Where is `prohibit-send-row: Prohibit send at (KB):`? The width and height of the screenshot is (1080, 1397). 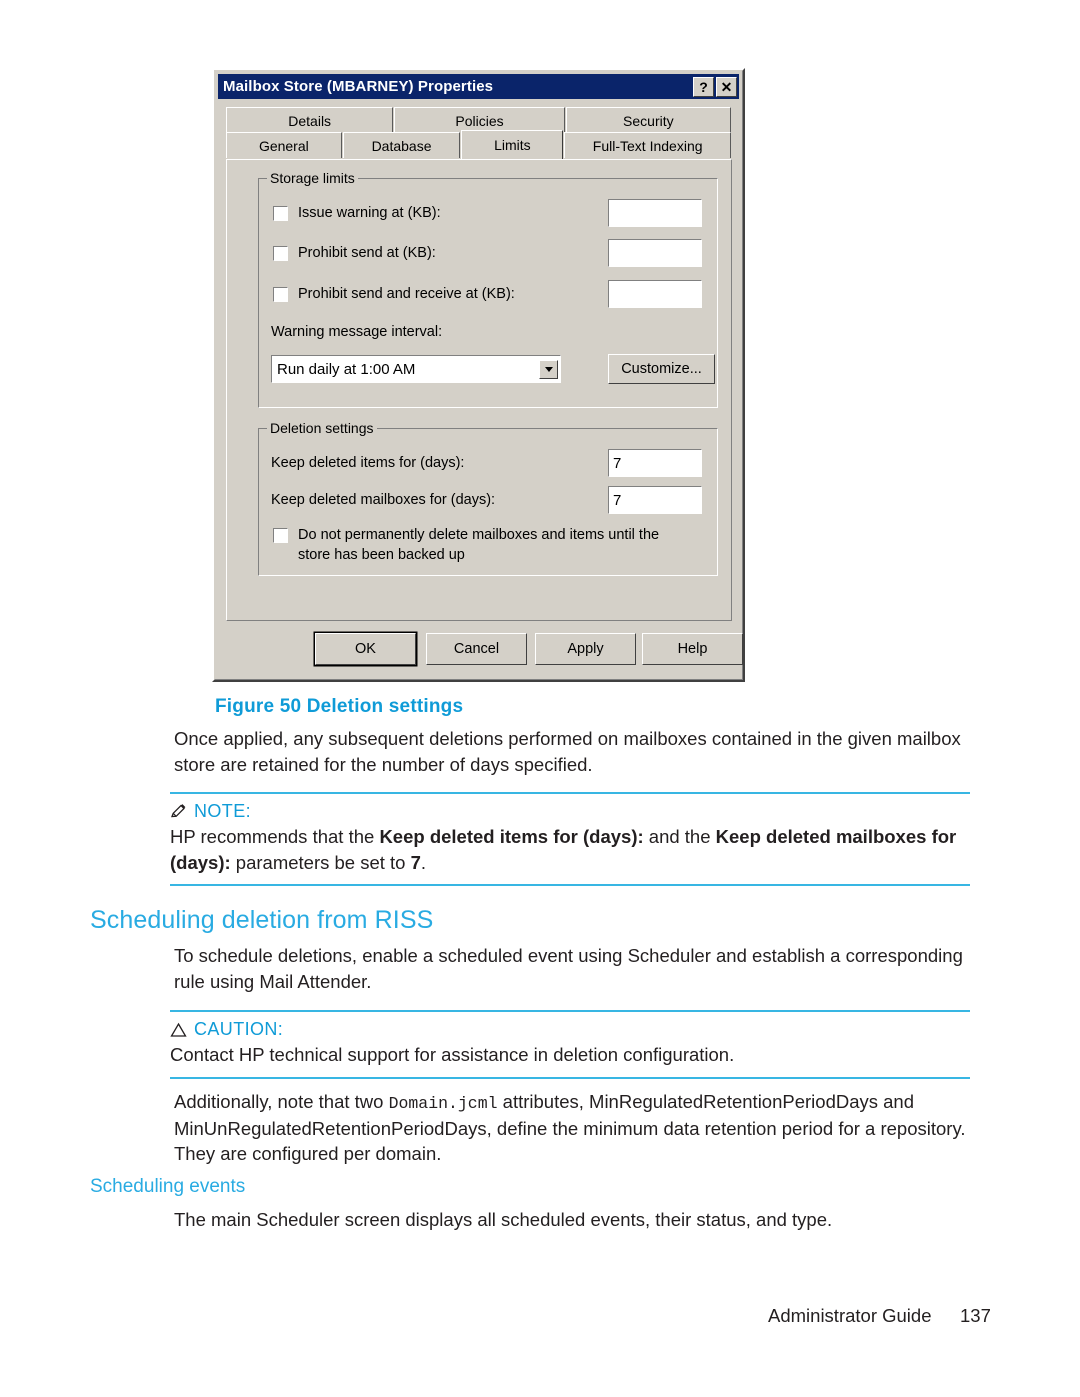
prohibit-send-row: Prohibit send at (KB): is located at coordinates (354, 253).